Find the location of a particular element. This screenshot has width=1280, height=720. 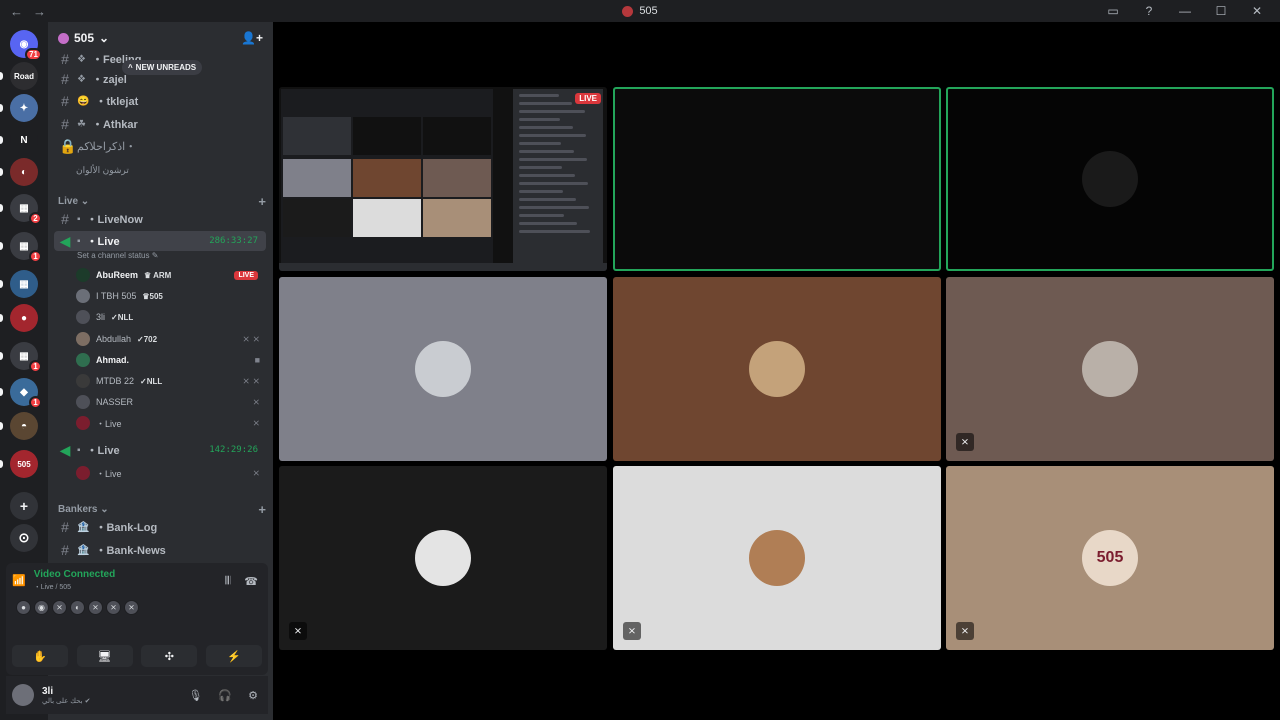

server-icon-4: ◐ is located at coordinates (24, 172).